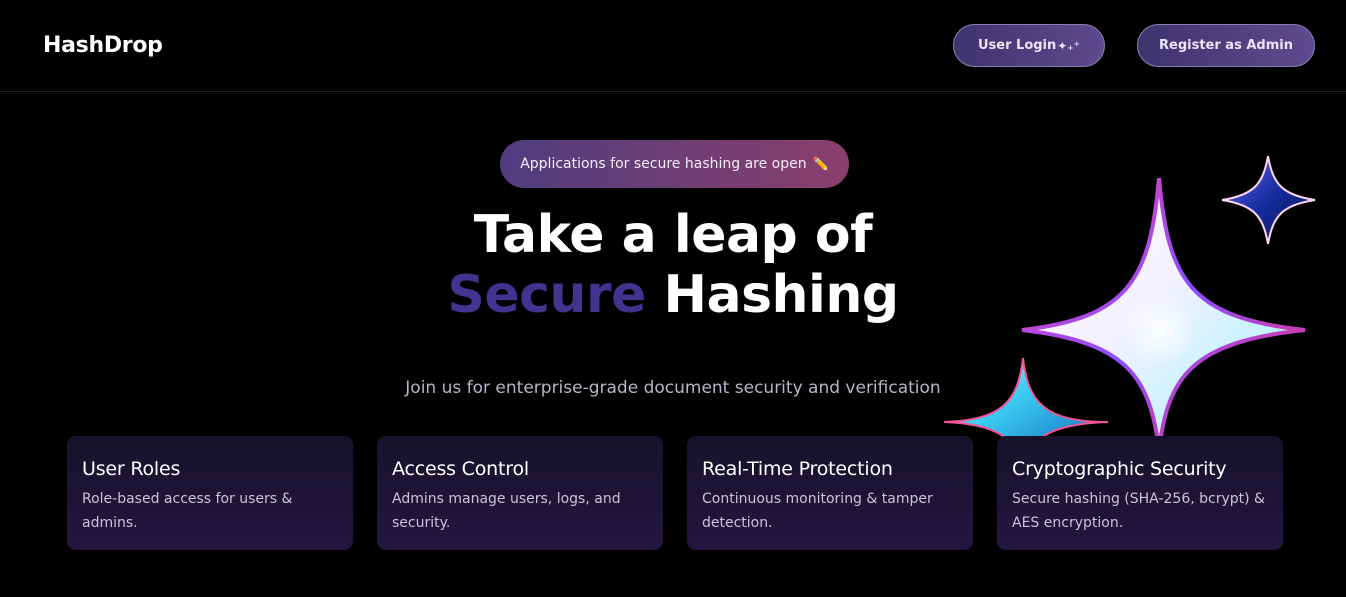 This screenshot has height=597, width=1346. What do you see at coordinates (1017, 45) in the screenshot?
I see `user-login-label: User Login` at bounding box center [1017, 45].